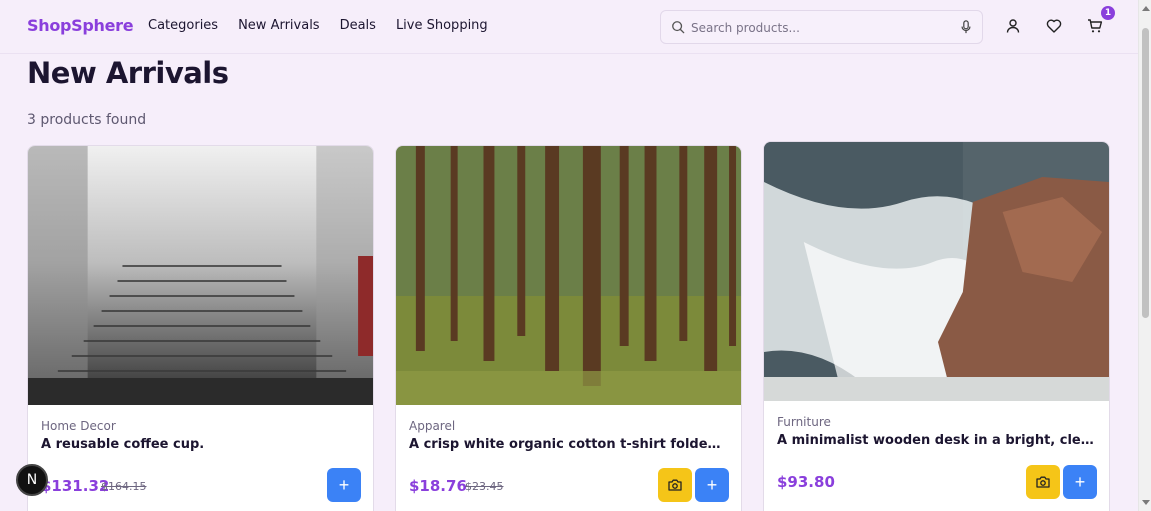  I want to click on cart-count-badge: 1, so click(1108, 13).